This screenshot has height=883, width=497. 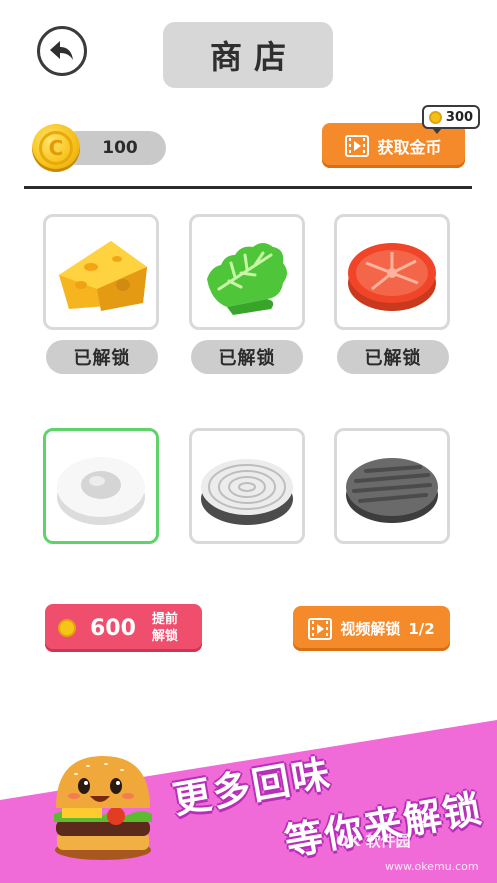 I want to click on cheese-icon, so click(x=103, y=276).